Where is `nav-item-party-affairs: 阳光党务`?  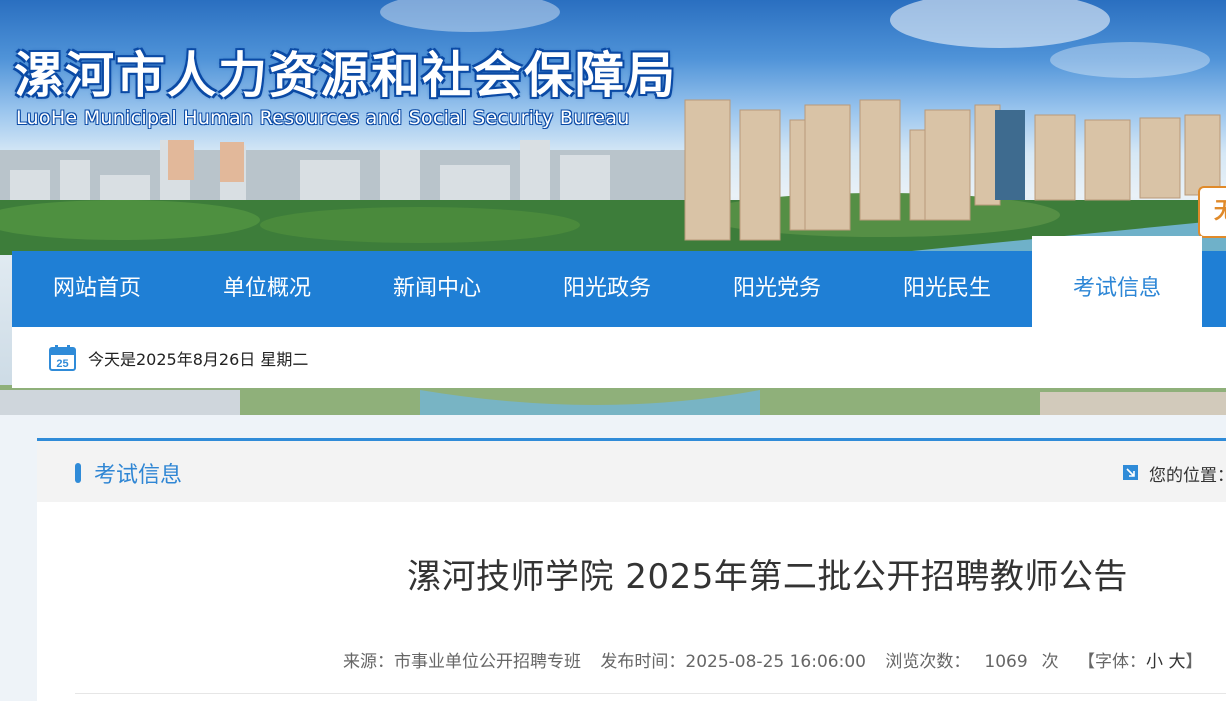 nav-item-party-affairs: 阳光党务 is located at coordinates (777, 289).